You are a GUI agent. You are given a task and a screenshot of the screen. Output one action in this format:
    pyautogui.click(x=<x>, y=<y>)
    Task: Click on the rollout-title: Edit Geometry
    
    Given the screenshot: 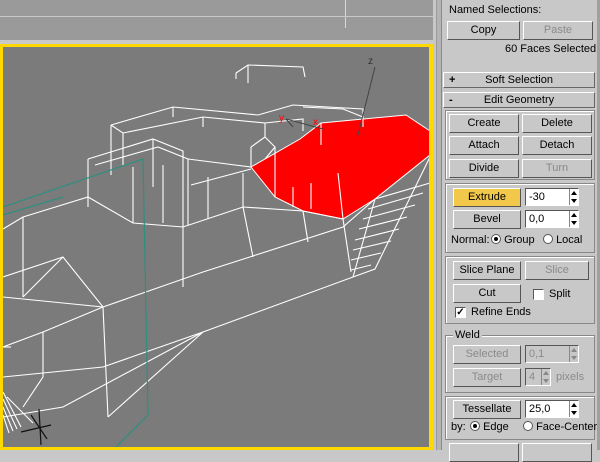 What is the action you would take?
    pyautogui.click(x=519, y=100)
    